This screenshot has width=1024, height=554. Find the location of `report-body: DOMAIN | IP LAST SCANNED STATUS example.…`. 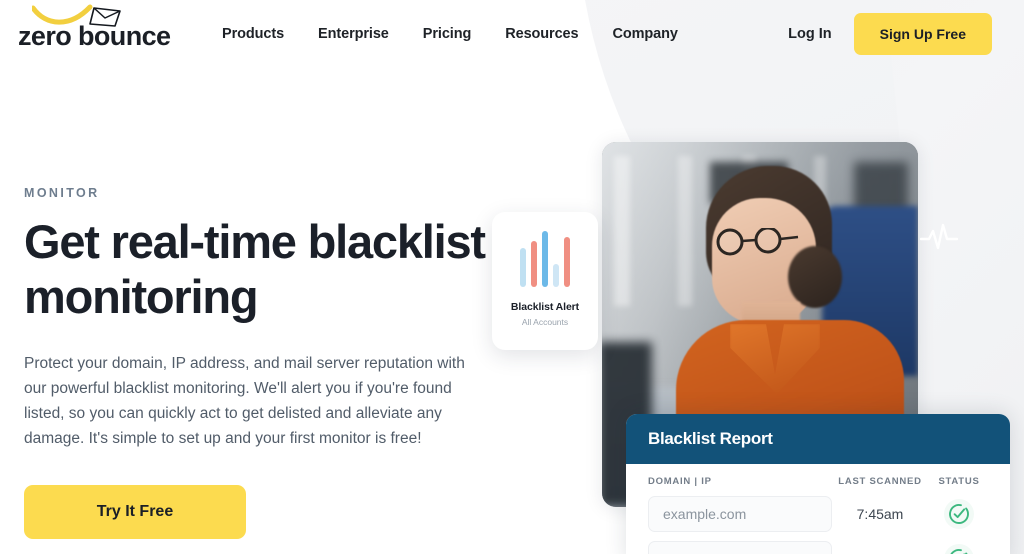

report-body: DOMAIN | IP LAST SCANNED STATUS example.… is located at coordinates (818, 509).